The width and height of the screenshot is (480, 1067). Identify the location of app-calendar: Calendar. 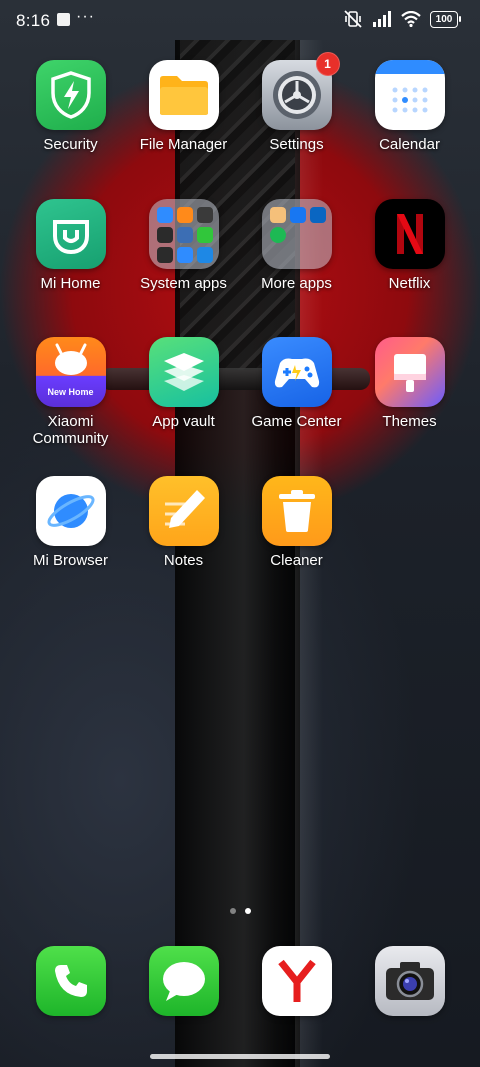
(409, 106).